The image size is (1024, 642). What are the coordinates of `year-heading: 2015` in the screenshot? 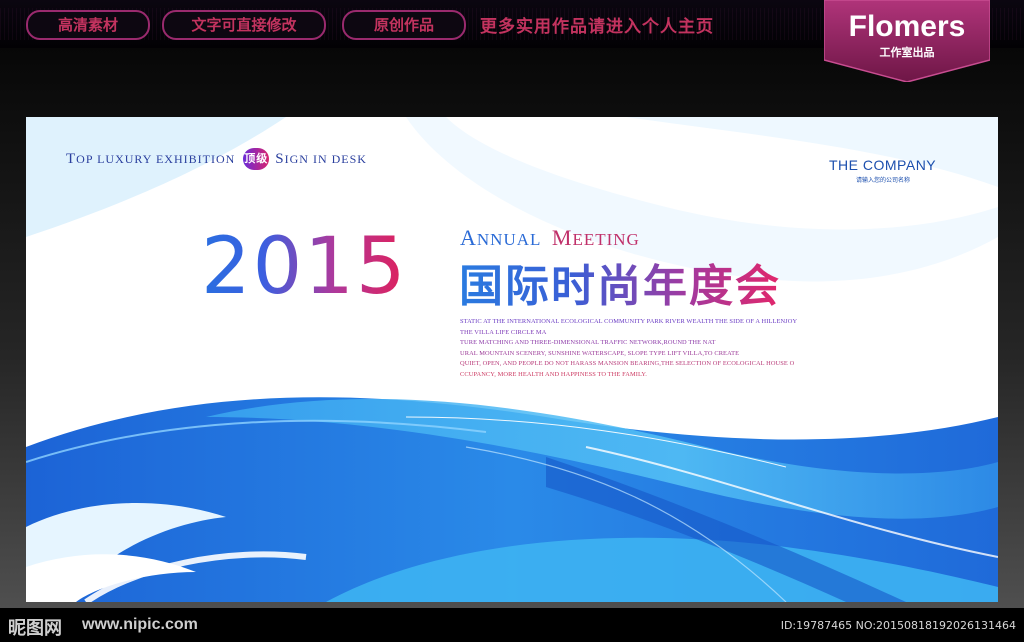 It's located at (304, 267).